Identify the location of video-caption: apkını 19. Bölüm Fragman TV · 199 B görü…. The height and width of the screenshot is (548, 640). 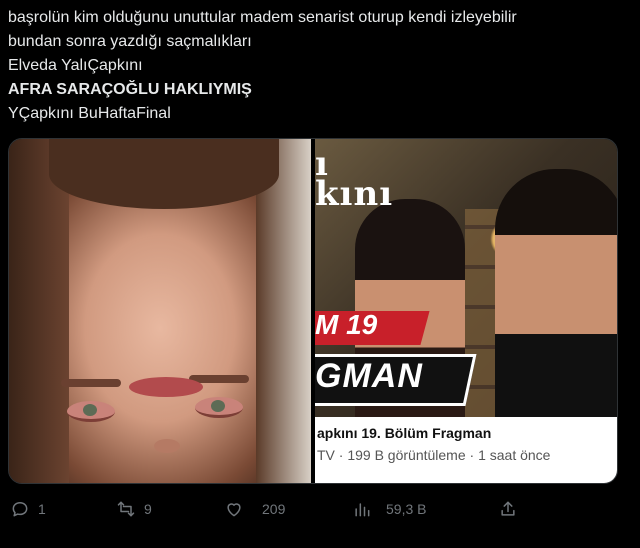
(466, 450).